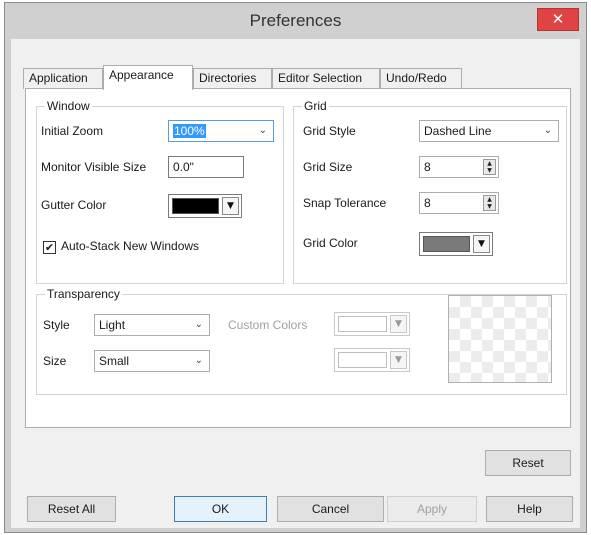  I want to click on transparency-style-label: Style, so click(56, 325).